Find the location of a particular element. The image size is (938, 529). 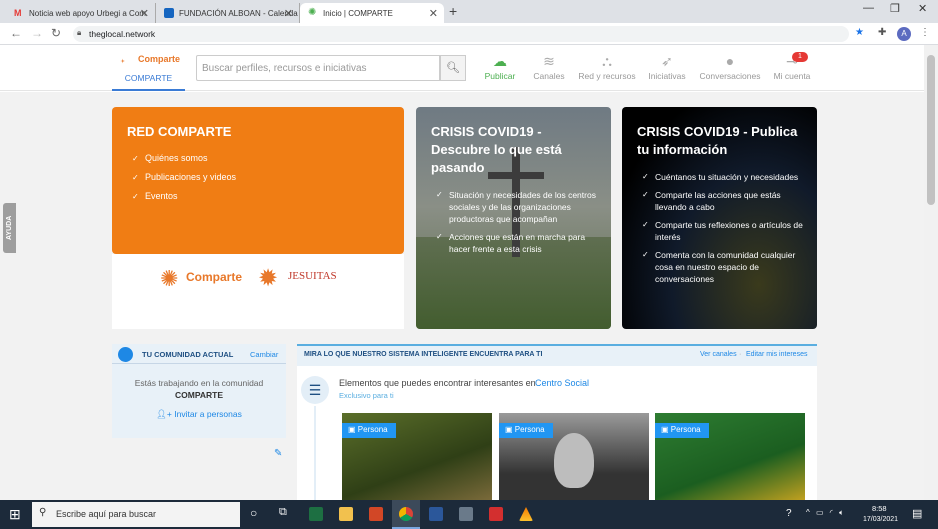

search-button: 🔍︎ is located at coordinates (453, 68).